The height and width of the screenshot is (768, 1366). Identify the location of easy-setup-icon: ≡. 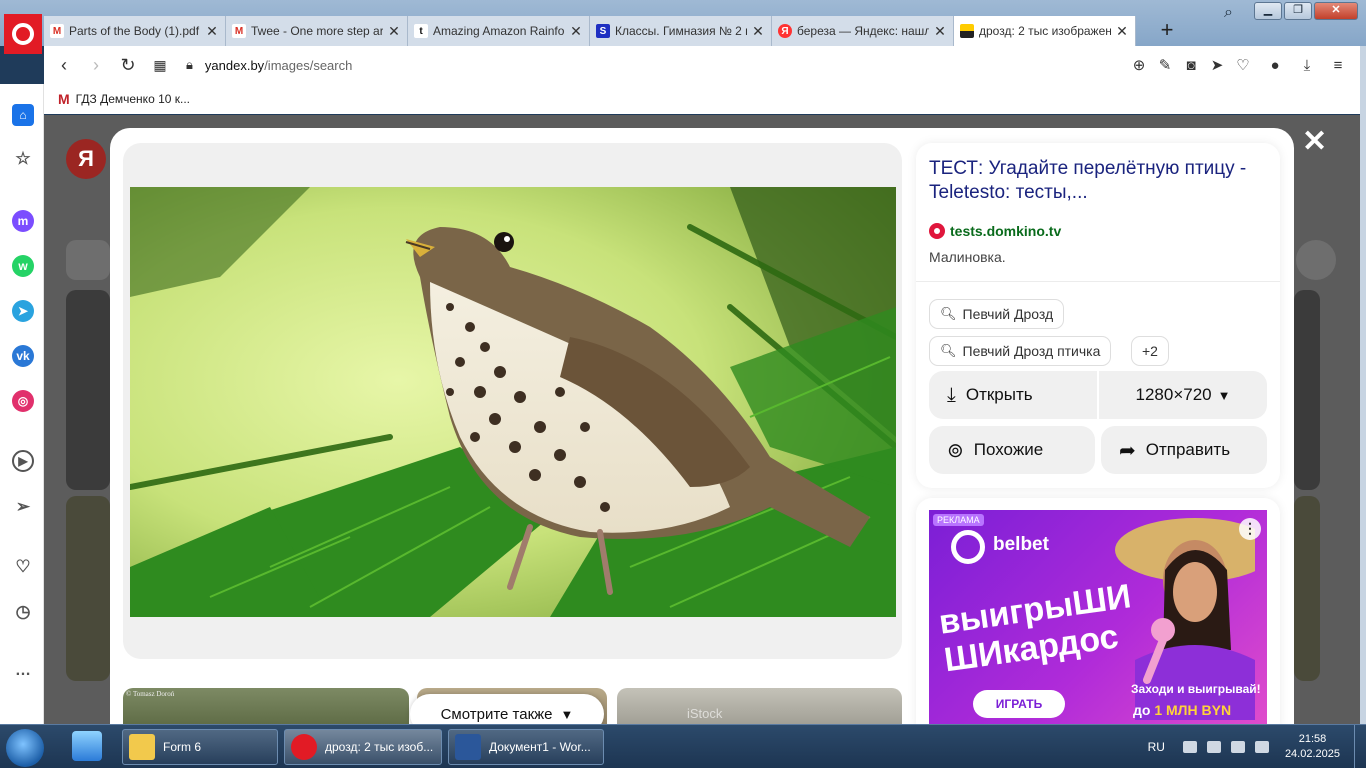
(1338, 65).